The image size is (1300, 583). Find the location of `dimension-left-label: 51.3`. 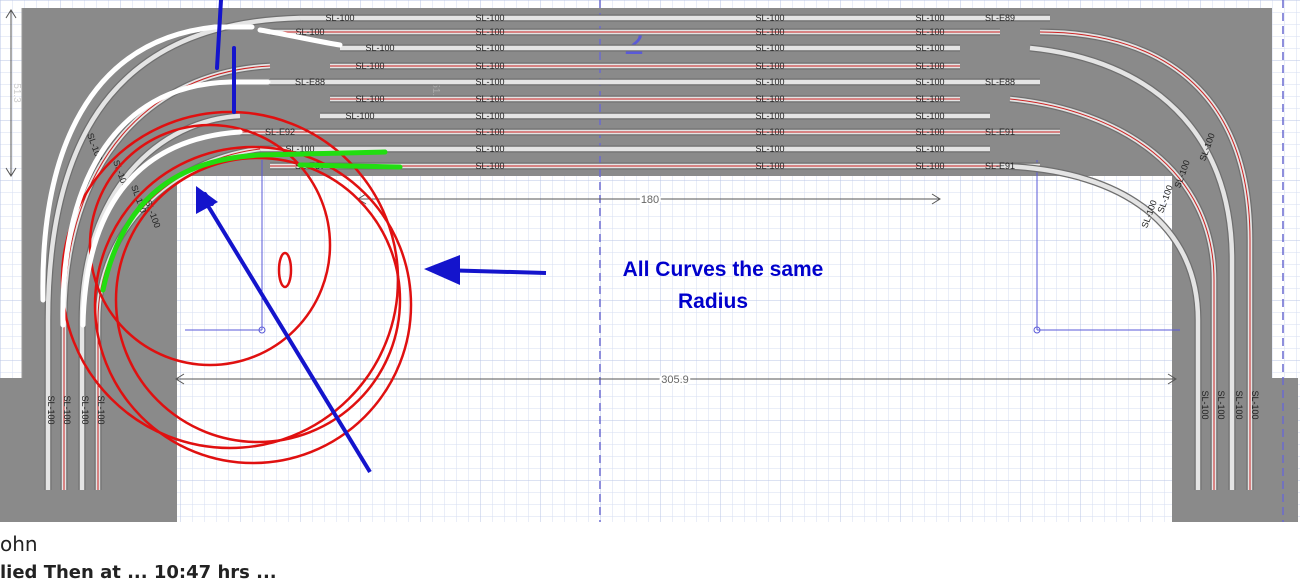

dimension-left-label: 51.3 is located at coordinates (16, 93).